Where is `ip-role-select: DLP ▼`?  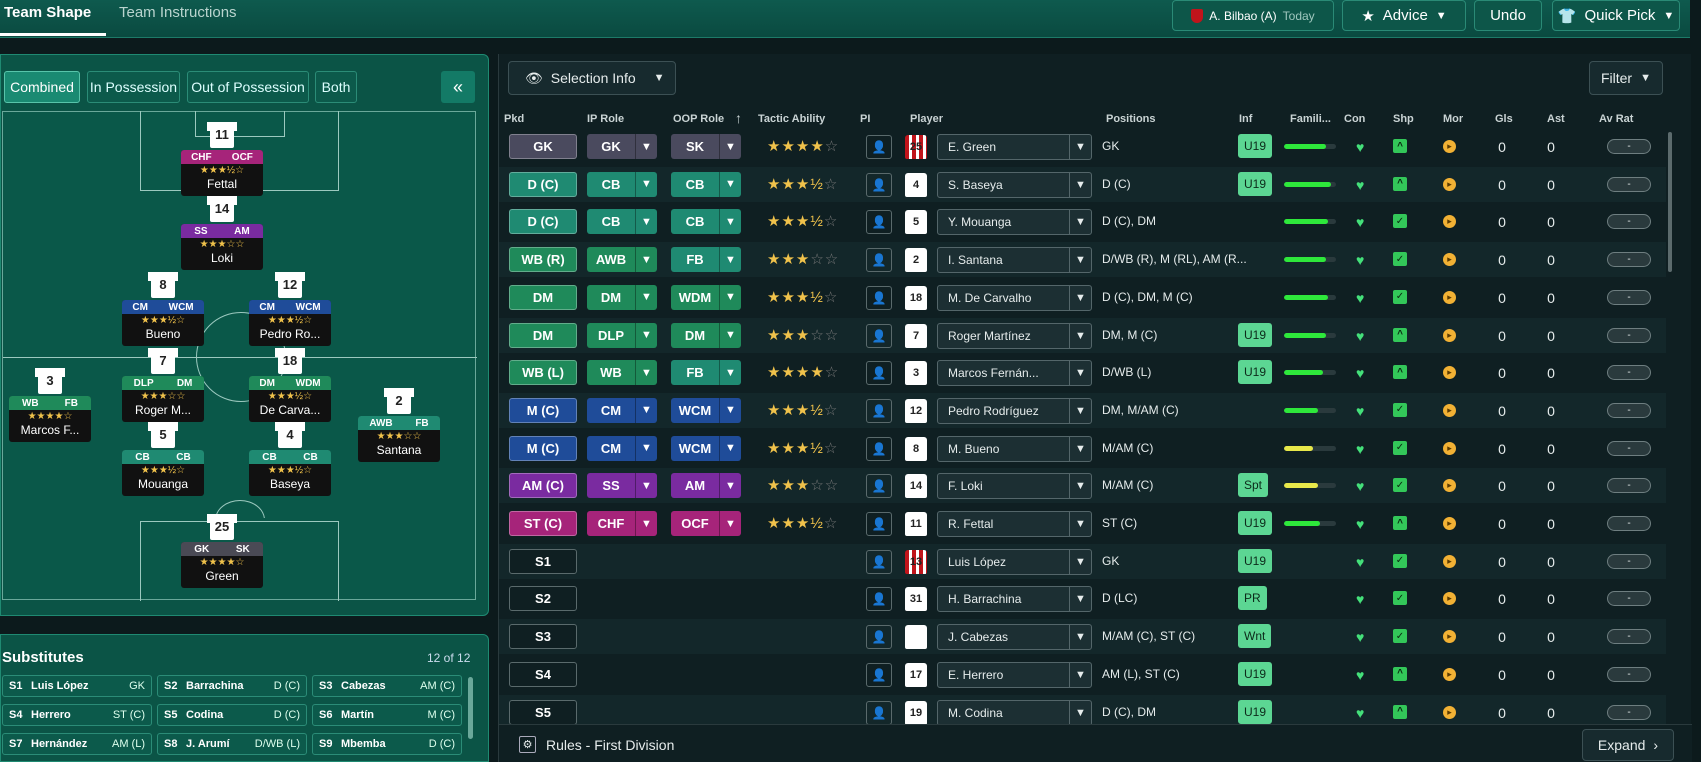
ip-role-select: DLP ▼ is located at coordinates (622, 335).